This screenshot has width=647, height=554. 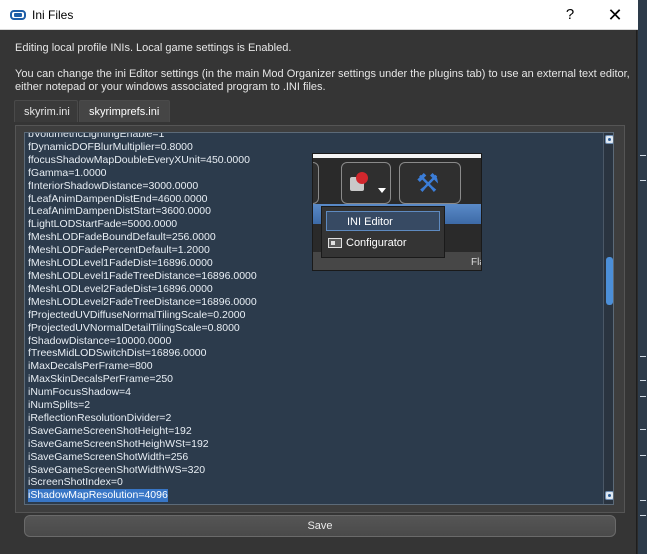 I want to click on editor-line: iReflectionResolutionDivider=2, so click(x=142, y=418).